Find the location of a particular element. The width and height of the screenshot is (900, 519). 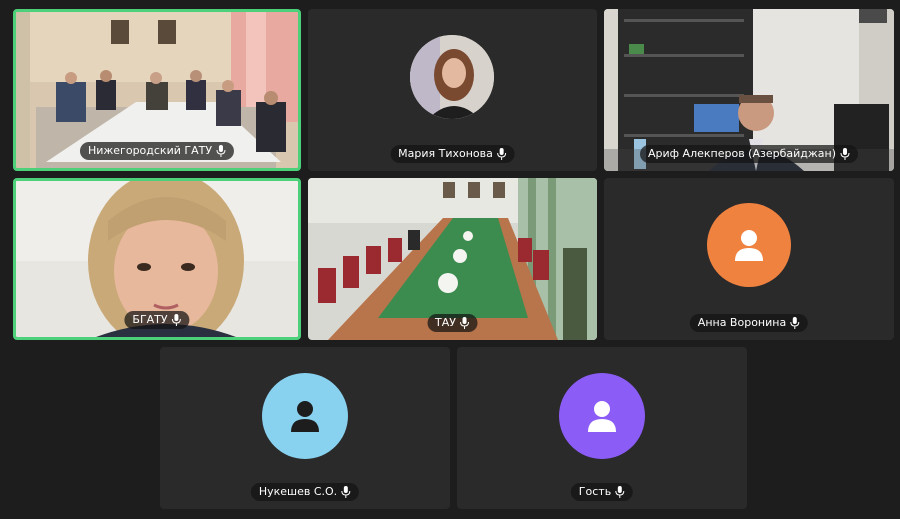

participant-name-label: Нукешев С.О. is located at coordinates (305, 492).